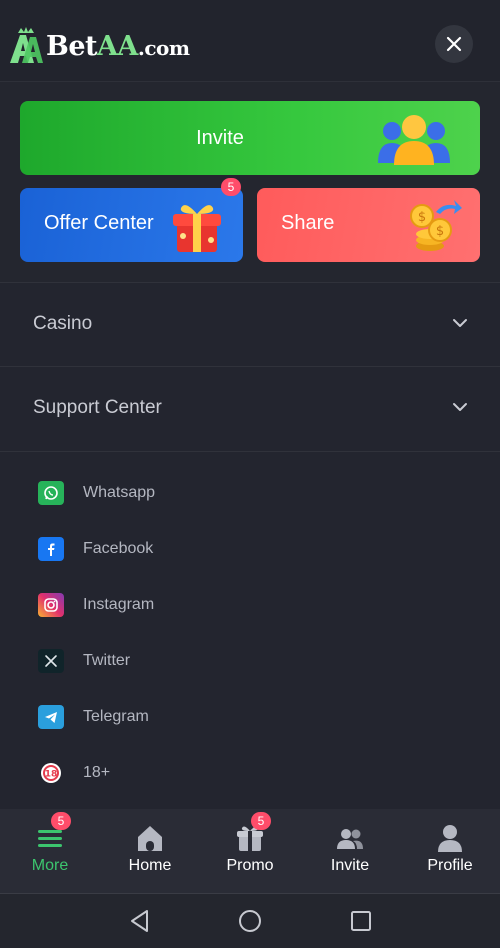 This screenshot has height=948, width=500. Describe the element at coordinates (250, 865) in the screenshot. I see `nav-label: Promo` at that location.